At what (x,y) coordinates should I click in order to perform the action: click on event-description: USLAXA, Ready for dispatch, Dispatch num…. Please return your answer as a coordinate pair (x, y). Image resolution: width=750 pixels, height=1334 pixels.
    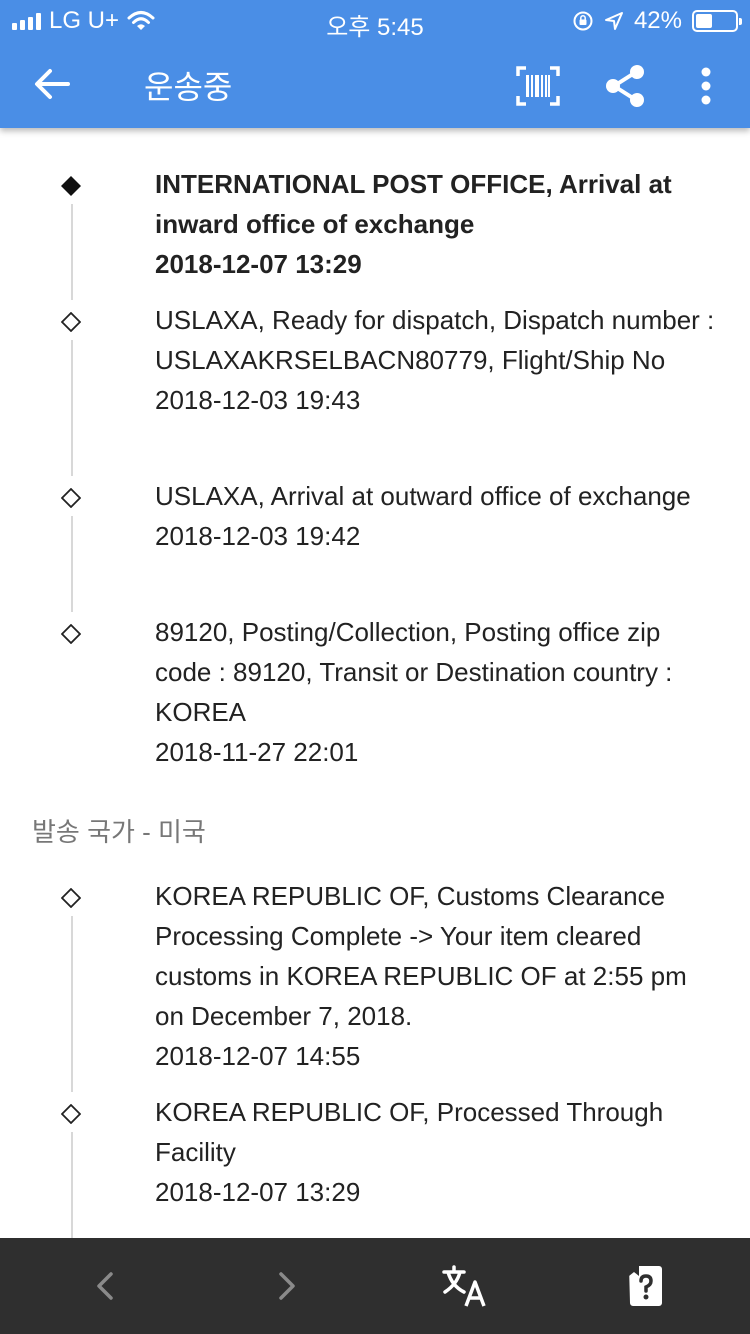
    Looking at the image, I should click on (435, 340).